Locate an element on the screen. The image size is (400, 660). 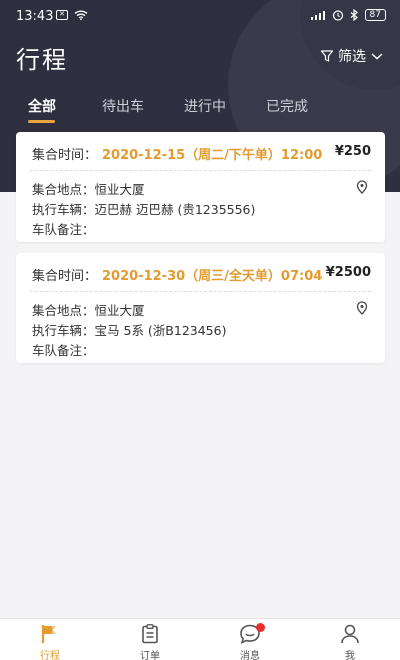
gather-time-value: 2020-12-15（周二/下午单）12:00 is located at coordinates (212, 155).